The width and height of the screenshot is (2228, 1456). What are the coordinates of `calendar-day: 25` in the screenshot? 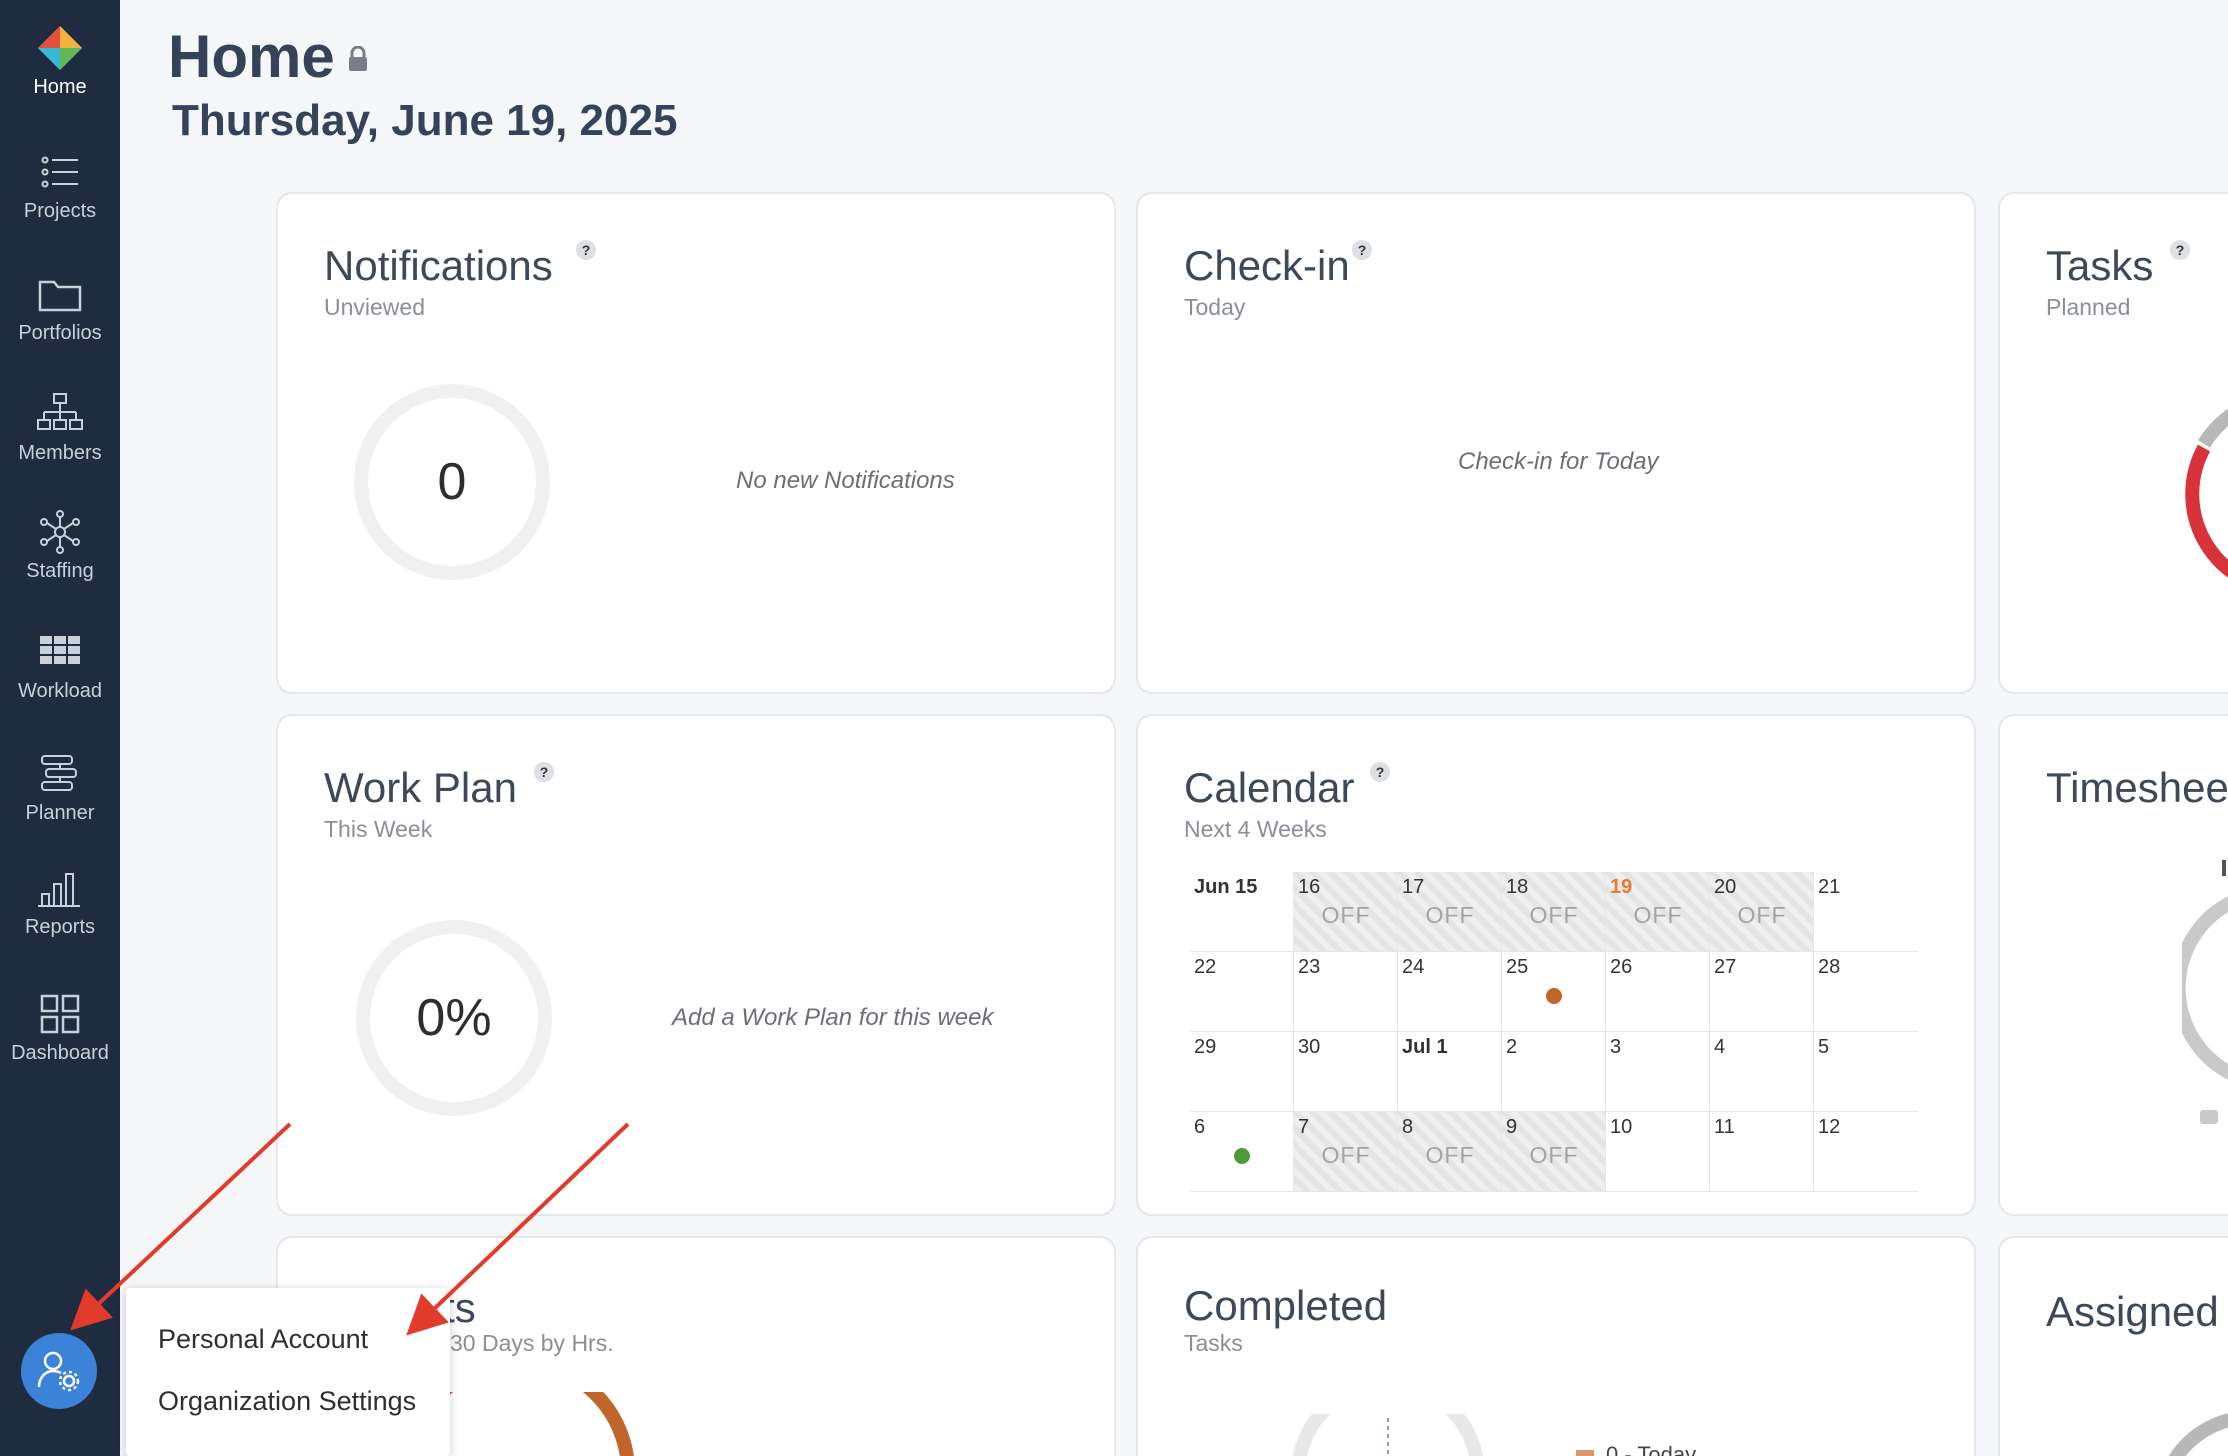 It's located at (1554, 992).